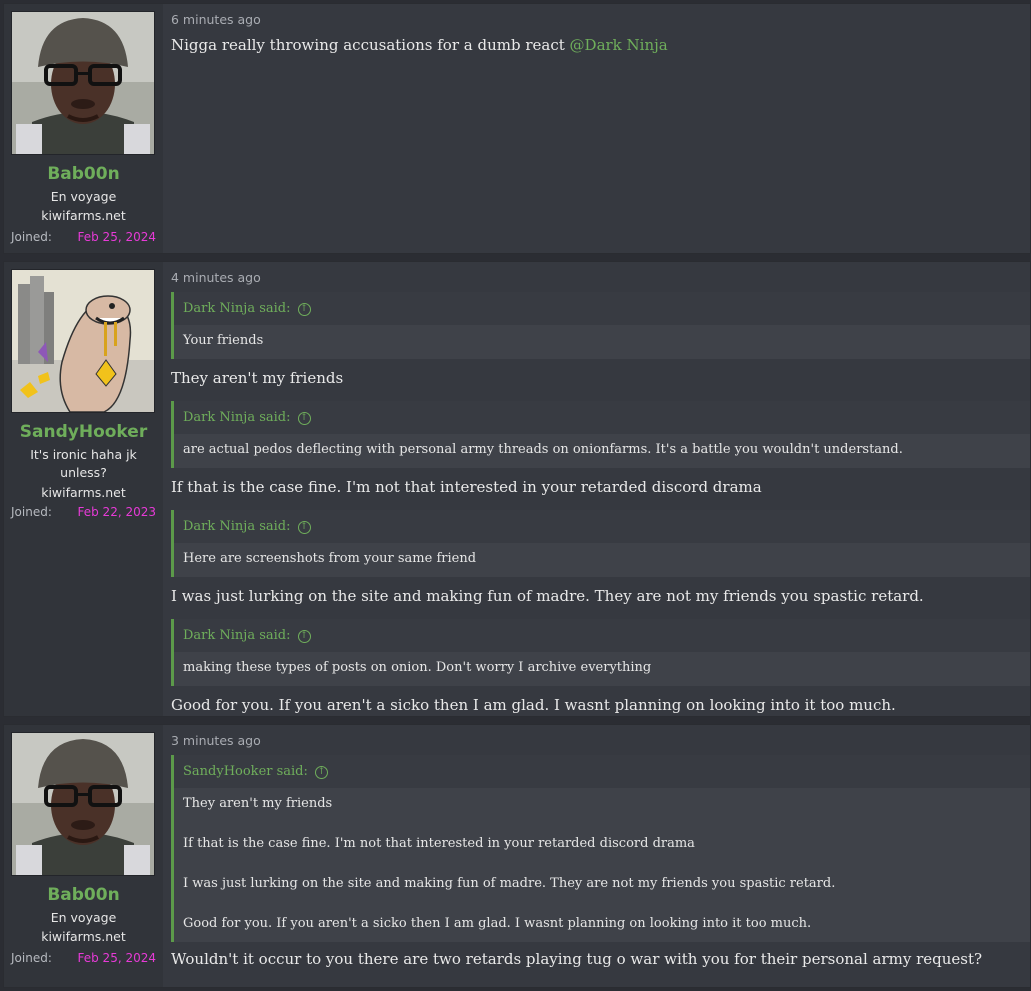 The height and width of the screenshot is (991, 1031). What do you see at coordinates (600, 325) in the screenshot?
I see `quote-block: Dark Ninja said: ↑ Your friends` at bounding box center [600, 325].